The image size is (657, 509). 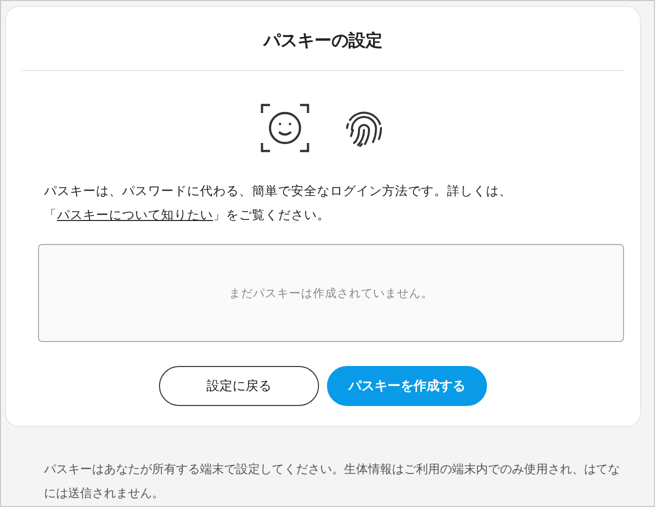 What do you see at coordinates (239, 386) in the screenshot?
I see `back-button: 設定に戻る` at bounding box center [239, 386].